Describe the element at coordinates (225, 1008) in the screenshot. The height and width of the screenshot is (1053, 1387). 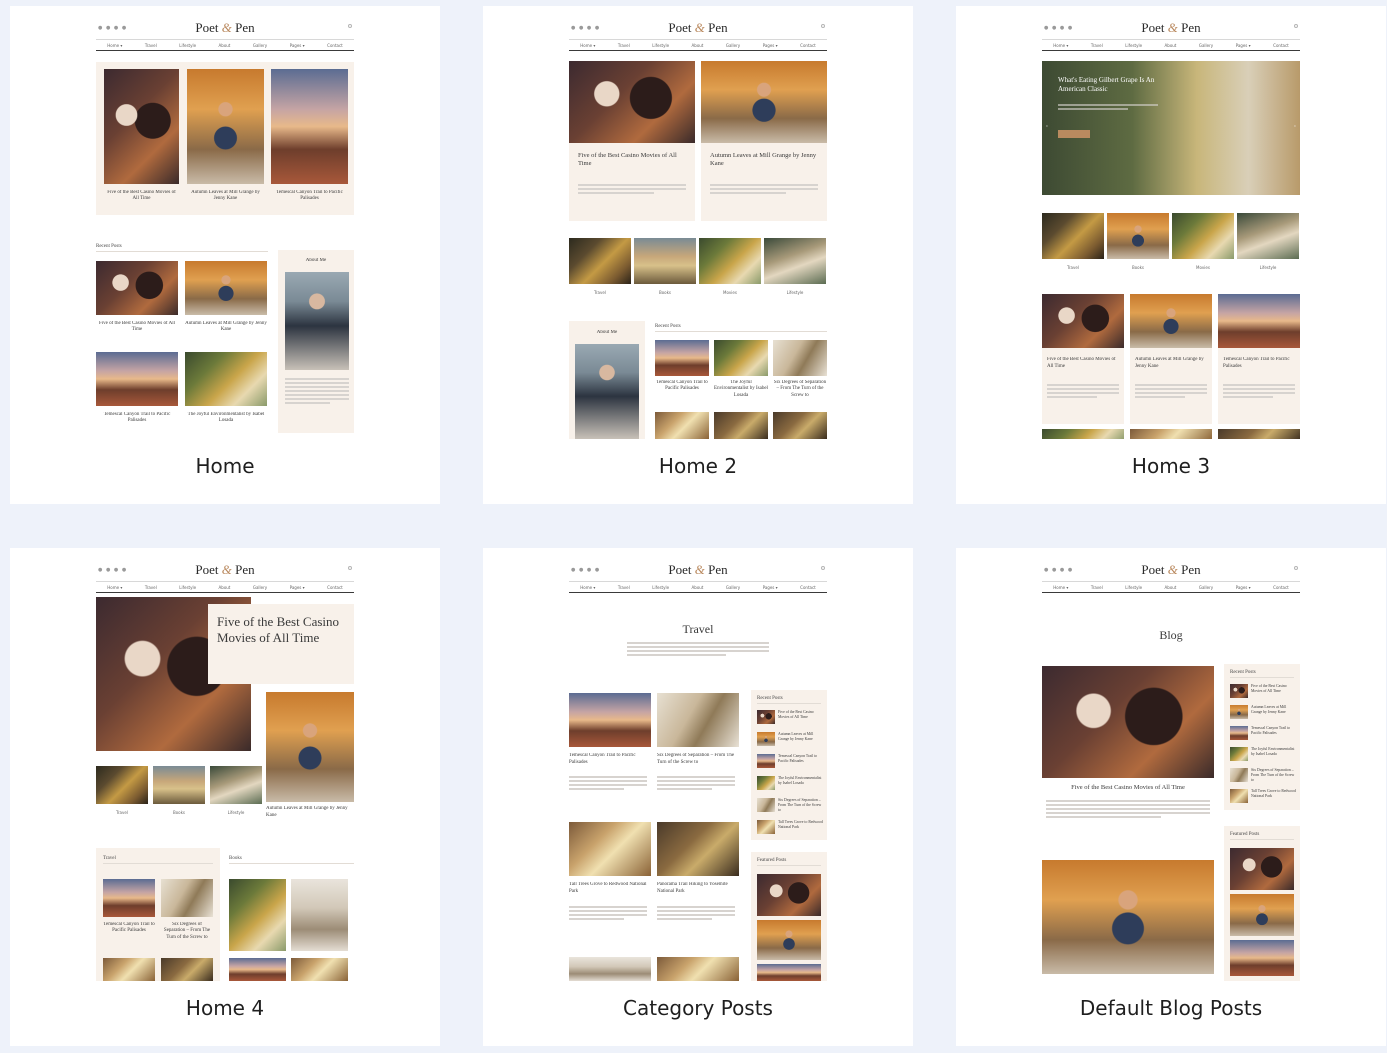
I see `demo-label: Home 4` at that location.